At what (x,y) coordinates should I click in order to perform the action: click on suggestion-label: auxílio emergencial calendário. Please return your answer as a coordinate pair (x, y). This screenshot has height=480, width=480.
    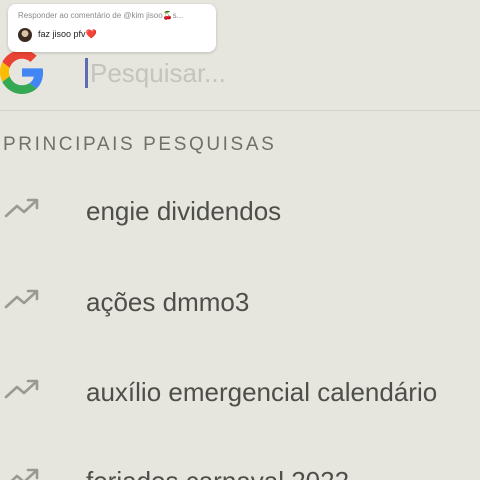
    Looking at the image, I should click on (262, 392).